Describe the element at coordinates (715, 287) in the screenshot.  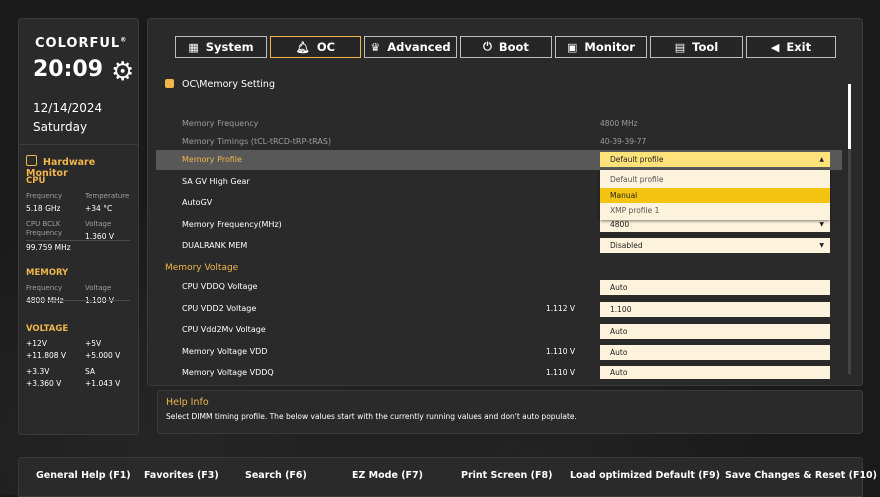
I see `cpu-vddq-voltage-input: Auto` at that location.